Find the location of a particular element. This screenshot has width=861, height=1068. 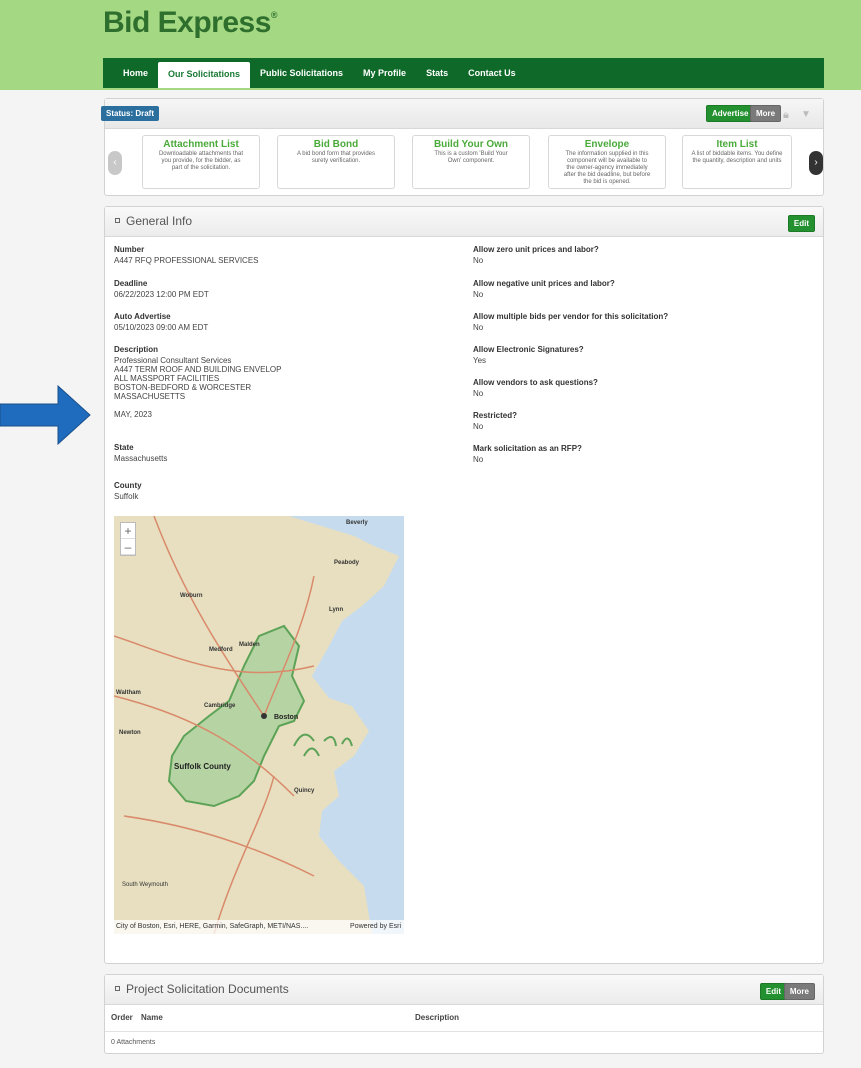

field-mark-rfp: Mark solicitation as an RFP? No is located at coordinates (527, 454).